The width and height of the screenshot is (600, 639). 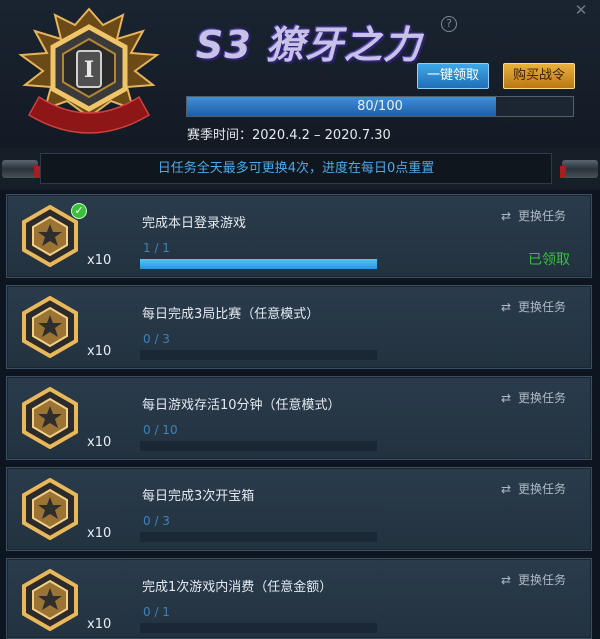 I want to click on task-card: x10 每日完成3局比赛（任意模式） 0 / 3 ⇄ 更换任务, so click(x=299, y=327).